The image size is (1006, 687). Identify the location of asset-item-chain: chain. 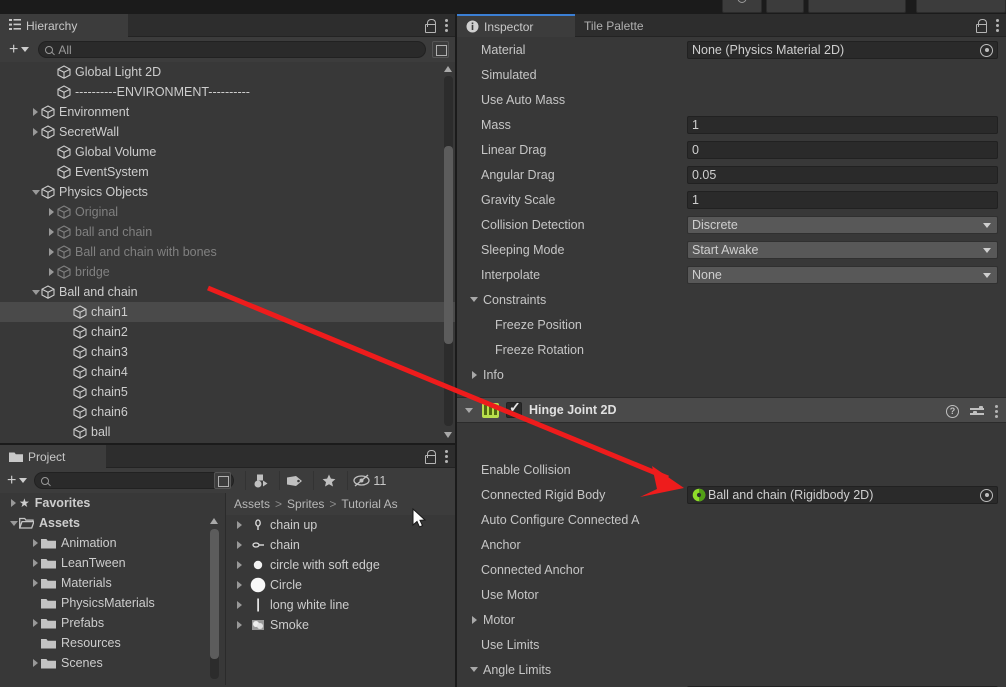
(340, 545).